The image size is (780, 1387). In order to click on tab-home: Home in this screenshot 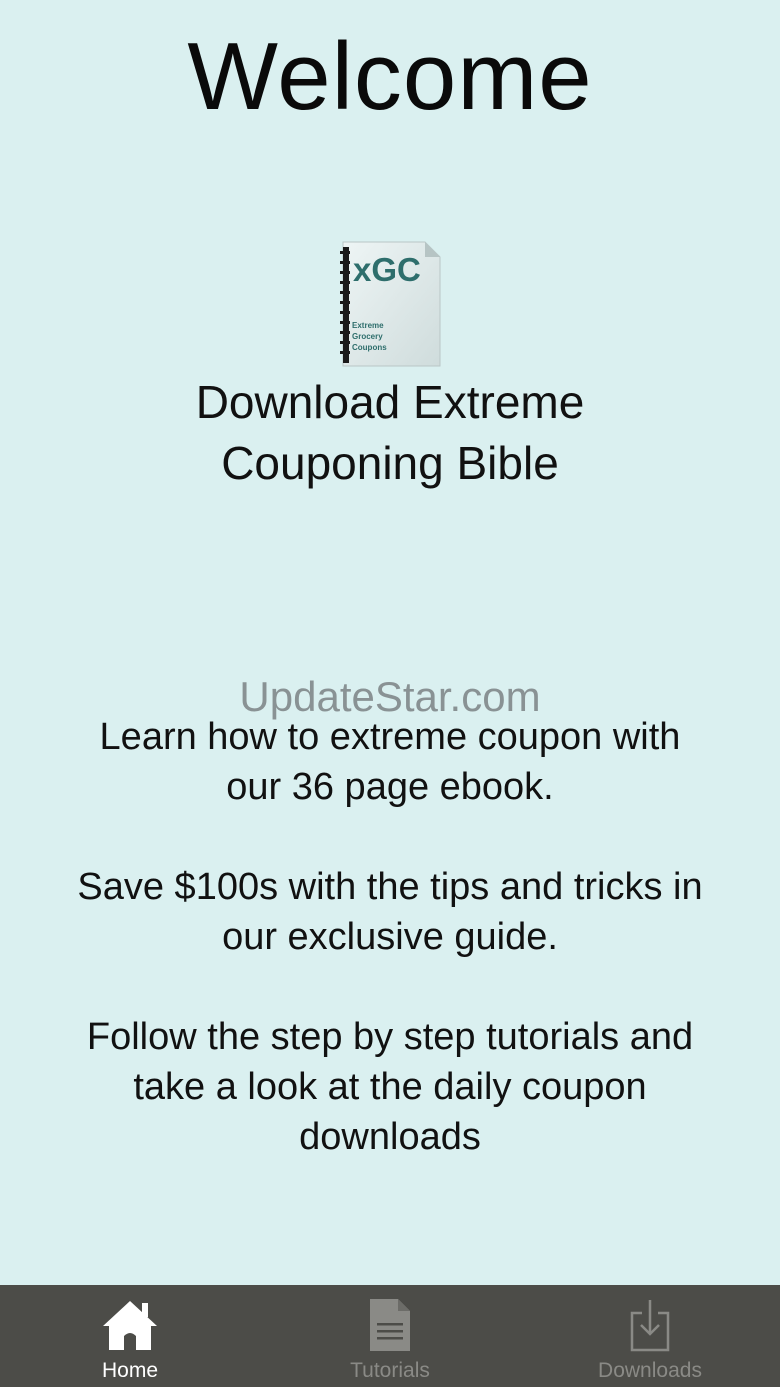, I will do `click(130, 1336)`.